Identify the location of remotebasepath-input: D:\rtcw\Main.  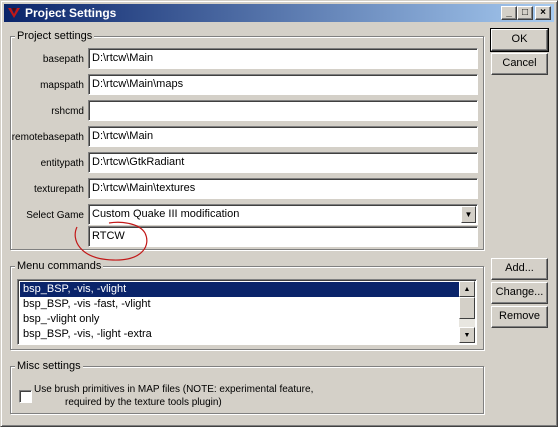
(283, 136).